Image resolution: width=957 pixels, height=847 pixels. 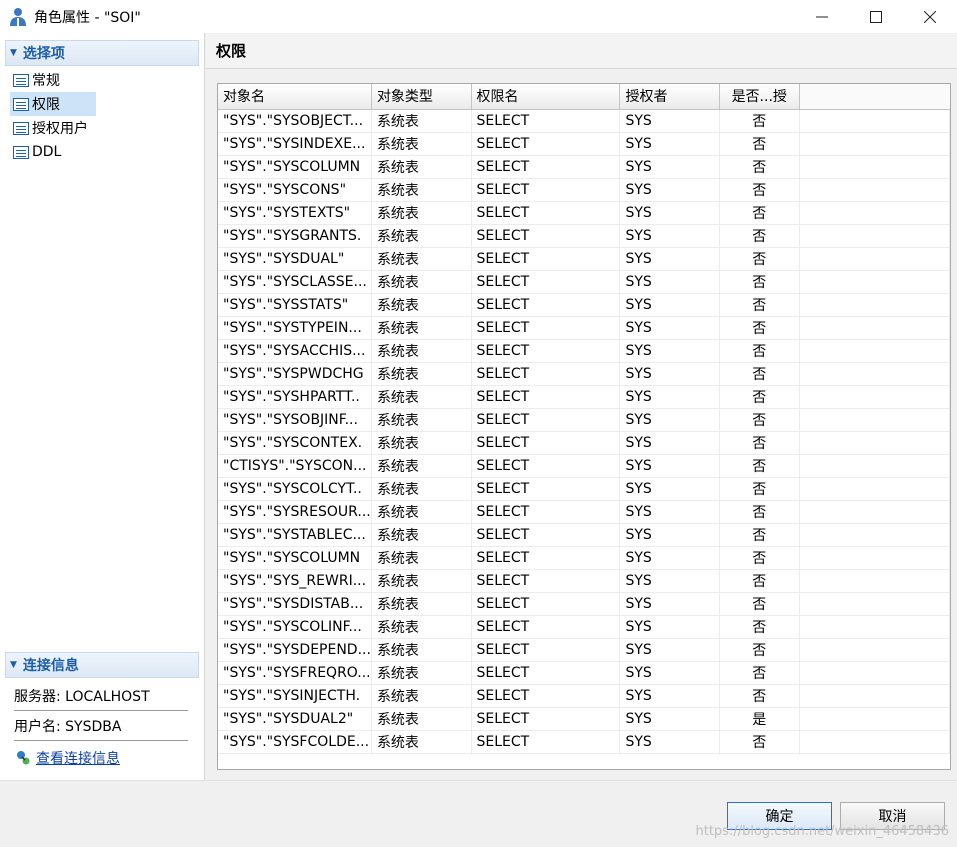 What do you see at coordinates (584, 696) in the screenshot?
I see `table-row: "SYS"."SYSINJECTH. 系统表 SELECT SYS 否` at bounding box center [584, 696].